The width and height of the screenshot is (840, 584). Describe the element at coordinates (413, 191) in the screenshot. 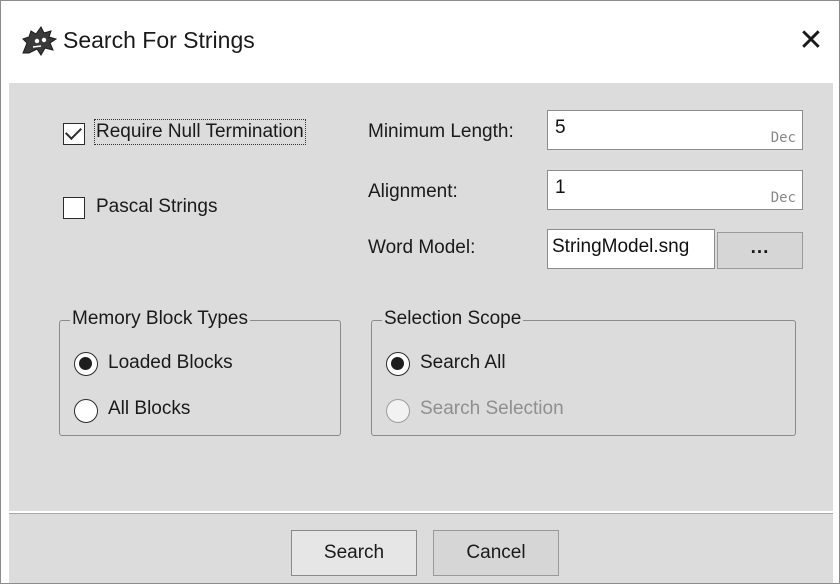

I see `alignment-label: Alignment:` at that location.